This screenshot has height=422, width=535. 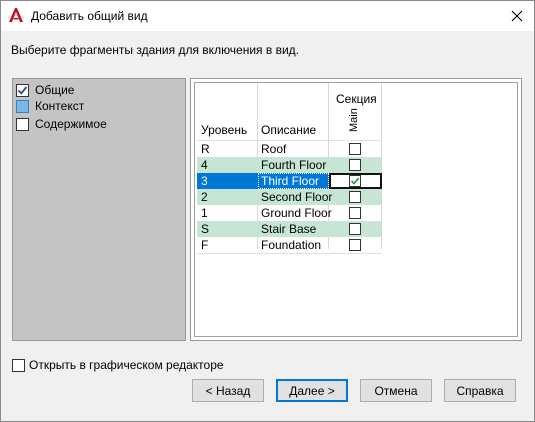 I want to click on table-row: F Foundation, so click(x=289, y=245).